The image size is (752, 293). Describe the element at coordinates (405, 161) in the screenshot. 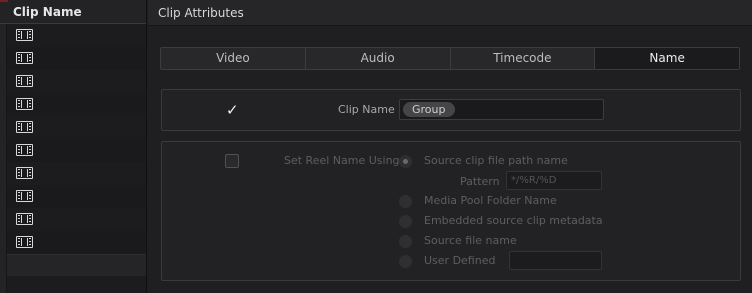

I see `radio-source-clip-path` at that location.